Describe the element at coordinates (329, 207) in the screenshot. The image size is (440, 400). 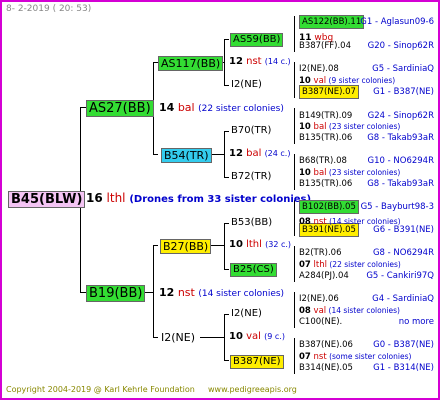
I see `ancestor-id: B102(BB).05` at that location.